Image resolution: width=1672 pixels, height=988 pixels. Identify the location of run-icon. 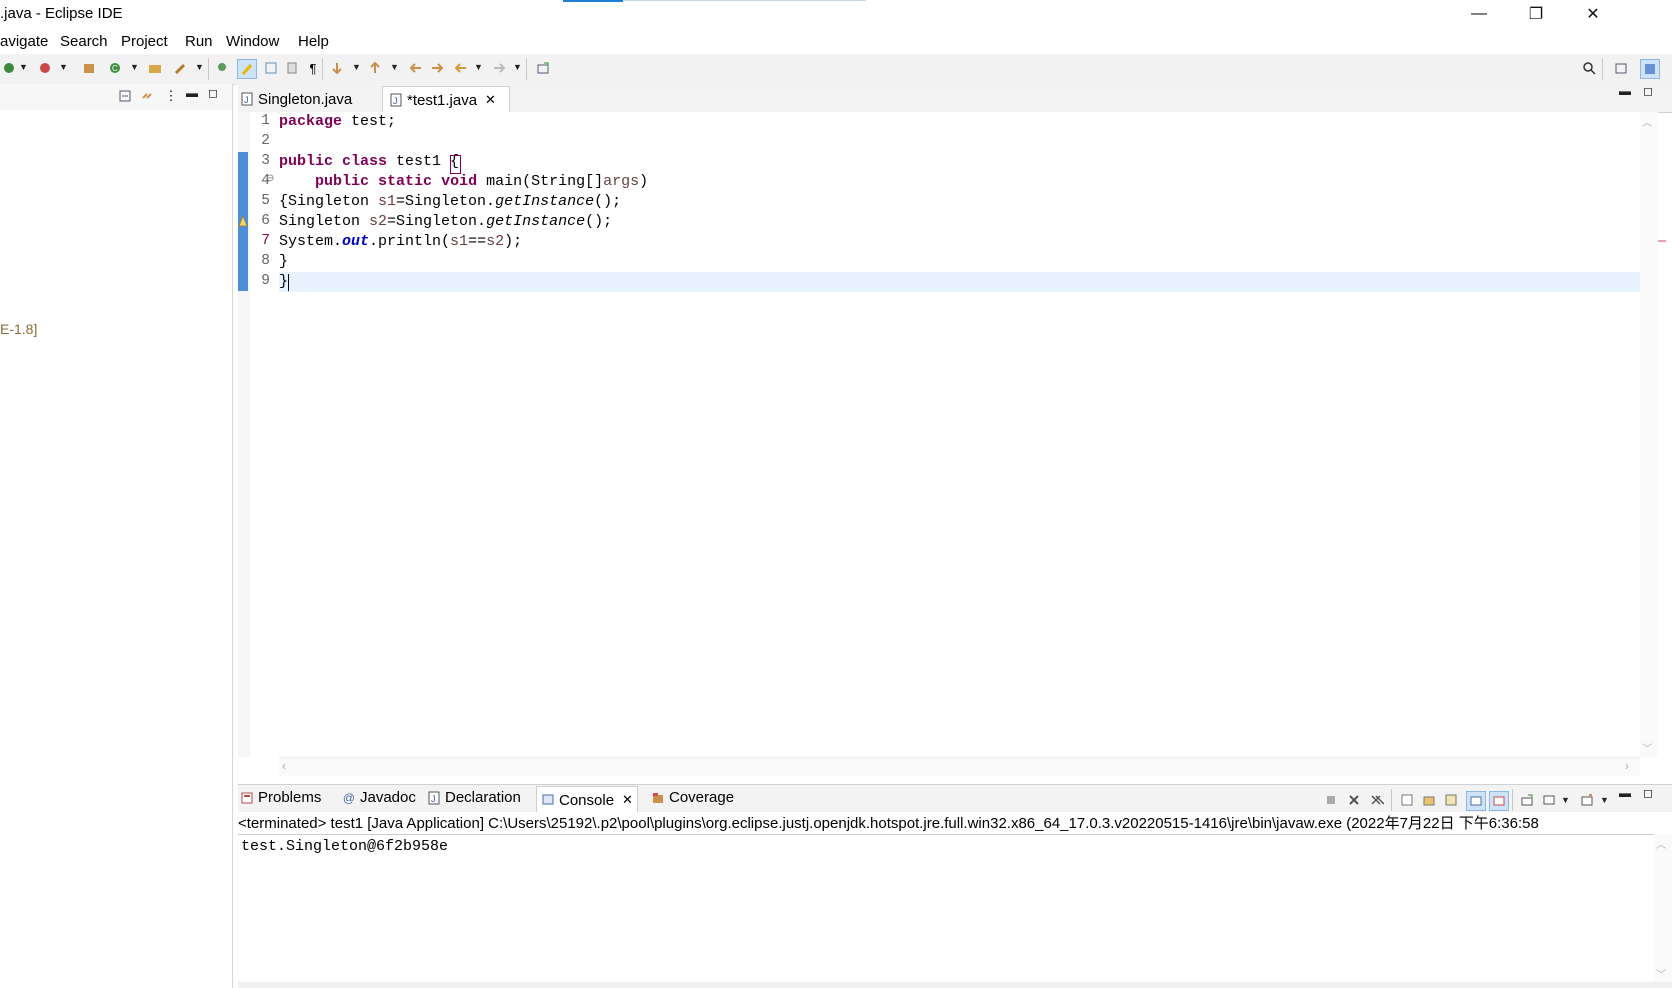
(45, 68).